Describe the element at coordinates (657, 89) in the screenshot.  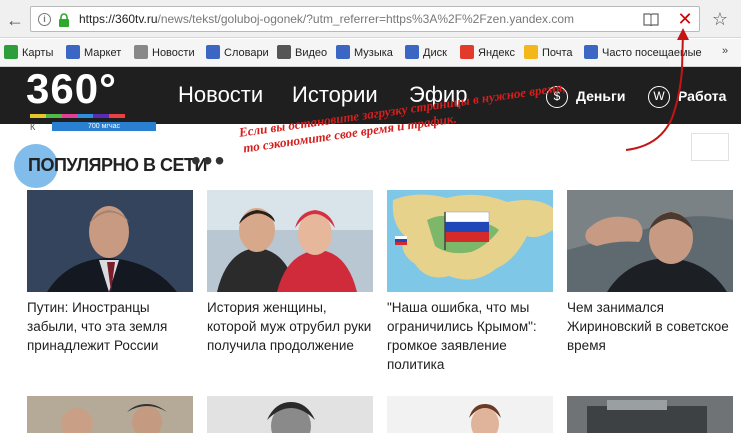
I see `annotation-arrow` at that location.